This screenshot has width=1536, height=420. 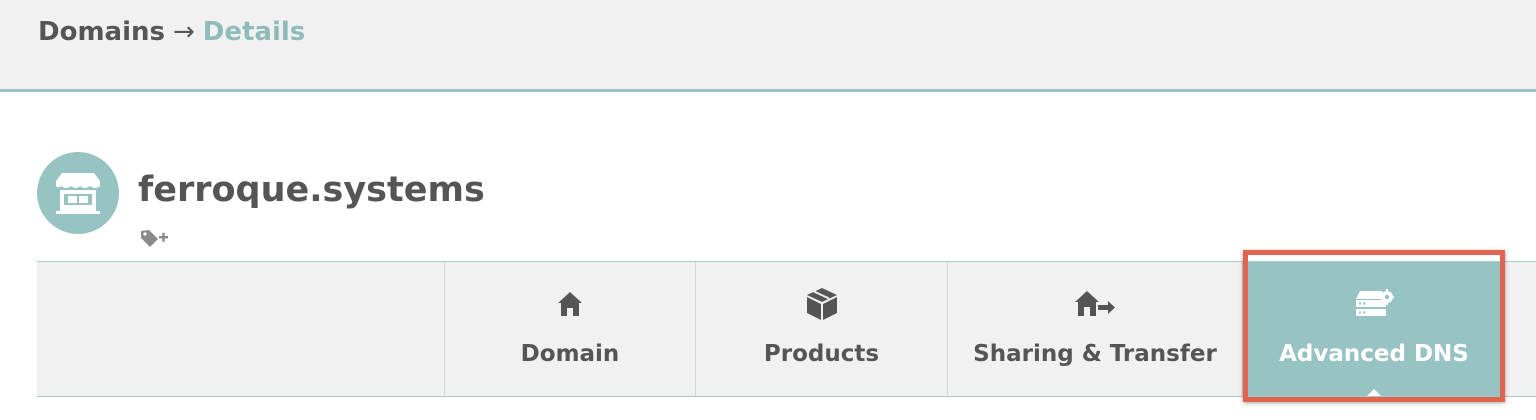 What do you see at coordinates (1095, 304) in the screenshot?
I see `home-share-icon` at bounding box center [1095, 304].